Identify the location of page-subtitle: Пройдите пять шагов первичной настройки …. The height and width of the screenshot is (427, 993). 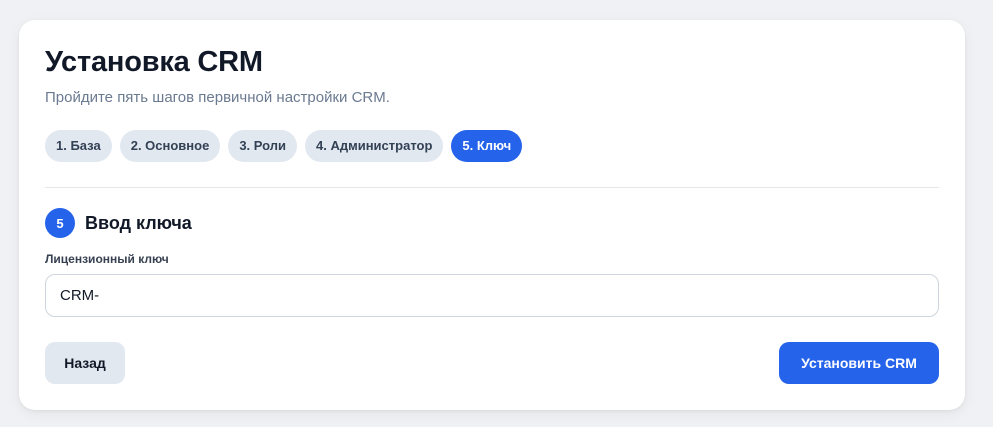
(217, 97).